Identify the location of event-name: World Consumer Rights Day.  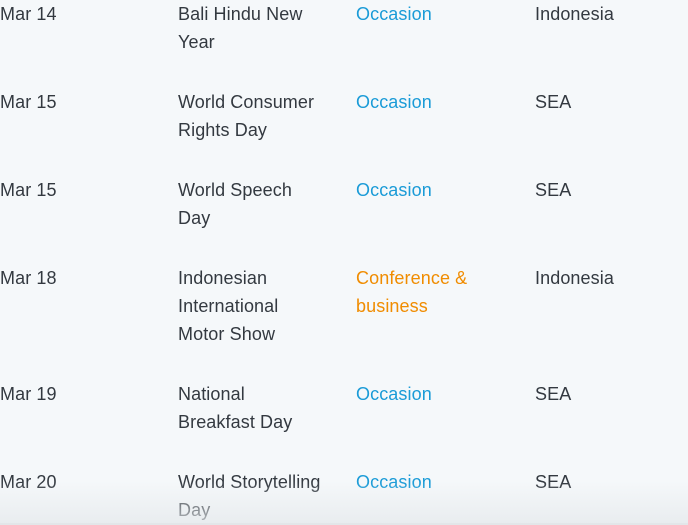
(258, 116).